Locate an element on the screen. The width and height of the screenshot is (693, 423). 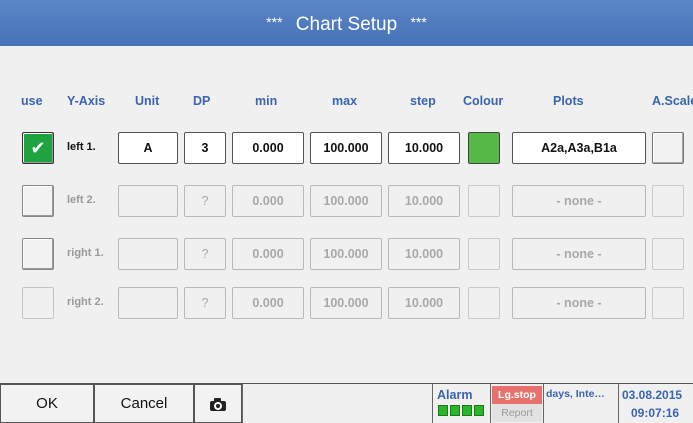
step-field-left-2: 10.000 is located at coordinates (424, 201).